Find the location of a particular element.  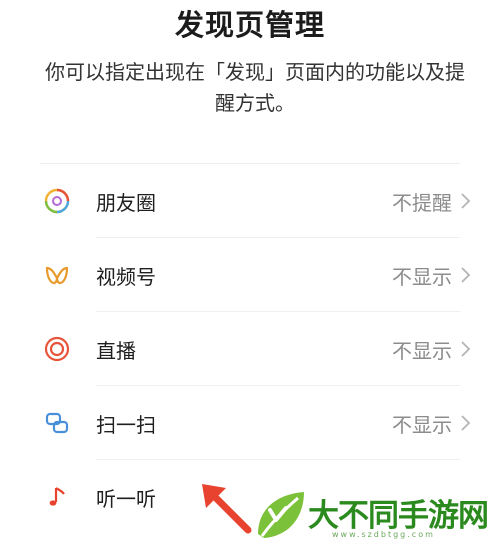

item-status: 不提醒 is located at coordinates (422, 202).